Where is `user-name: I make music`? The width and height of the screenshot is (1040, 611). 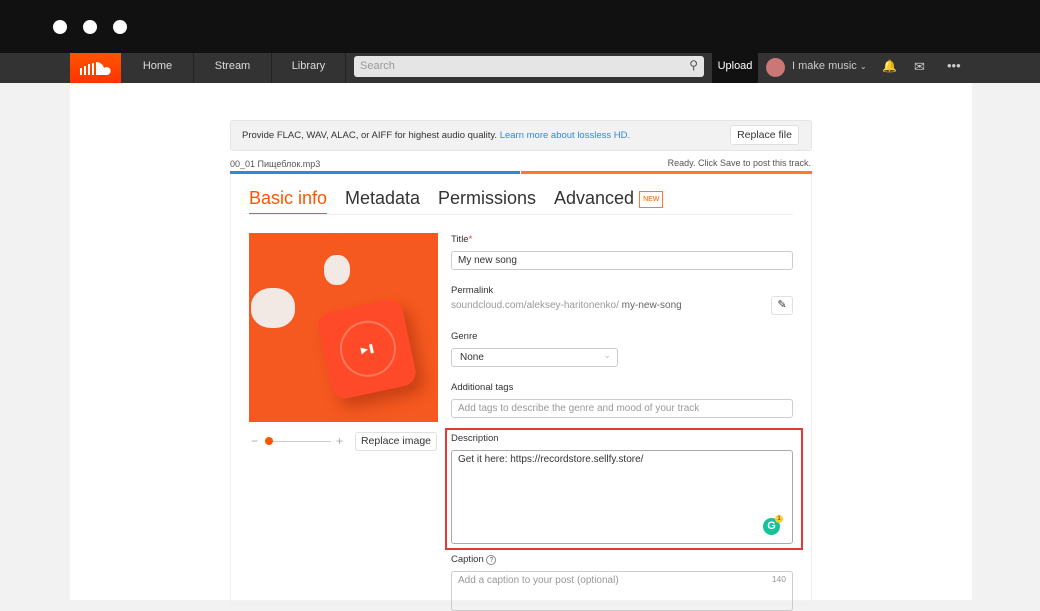
user-name: I make music is located at coordinates (824, 66).